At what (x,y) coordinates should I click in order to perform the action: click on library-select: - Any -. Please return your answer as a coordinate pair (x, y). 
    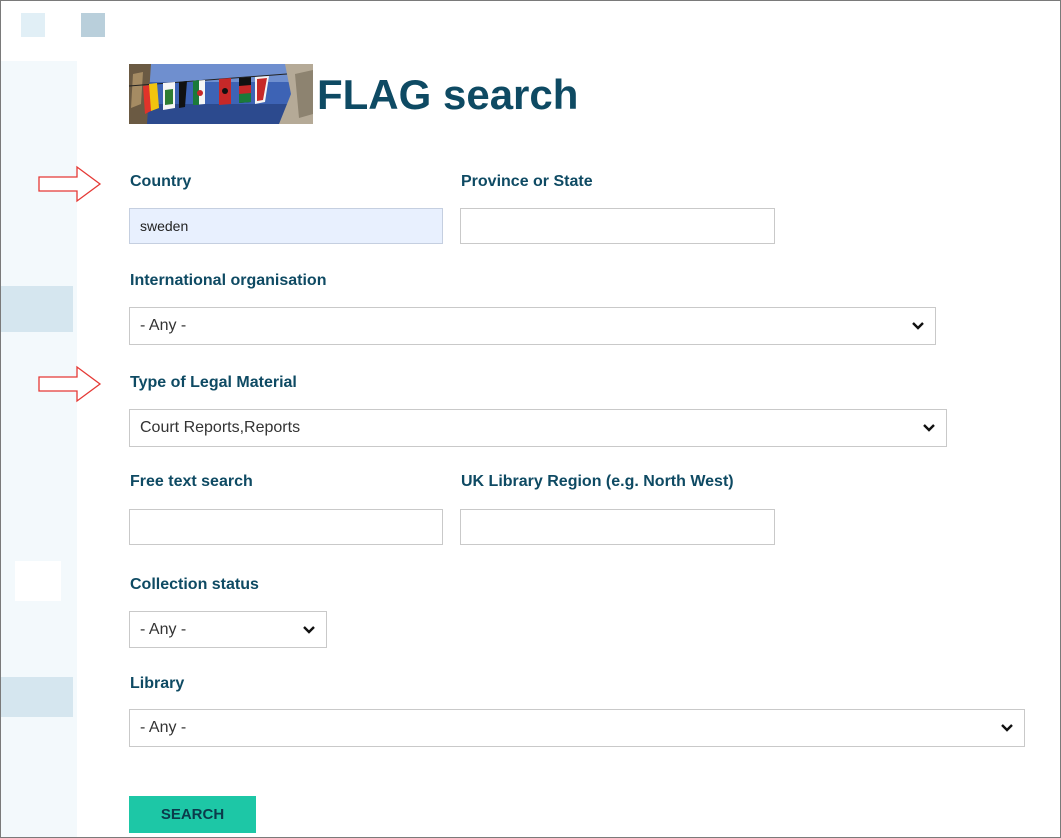
    Looking at the image, I should click on (577, 728).